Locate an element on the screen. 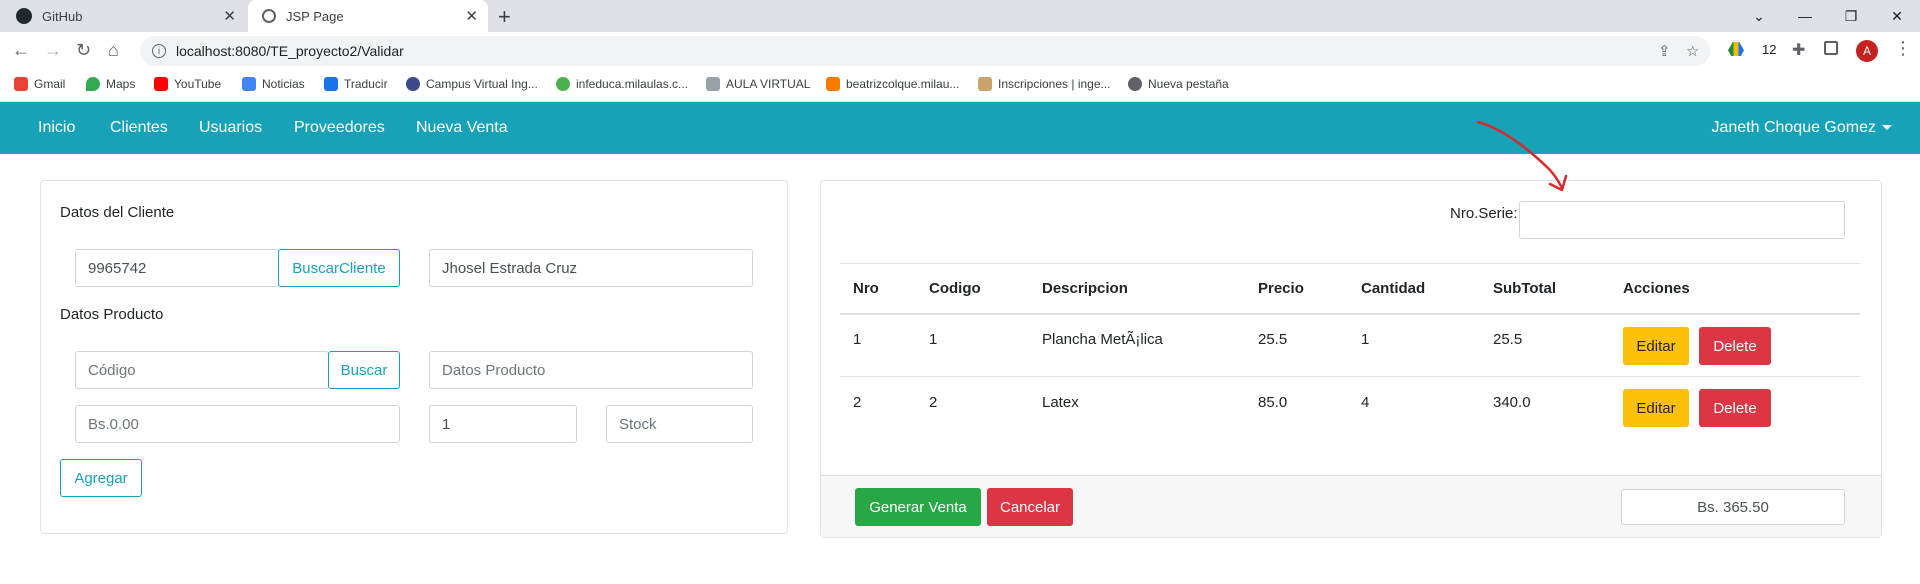 This screenshot has width=1920, height=584. column-header: Codigo is located at coordinates (955, 288).